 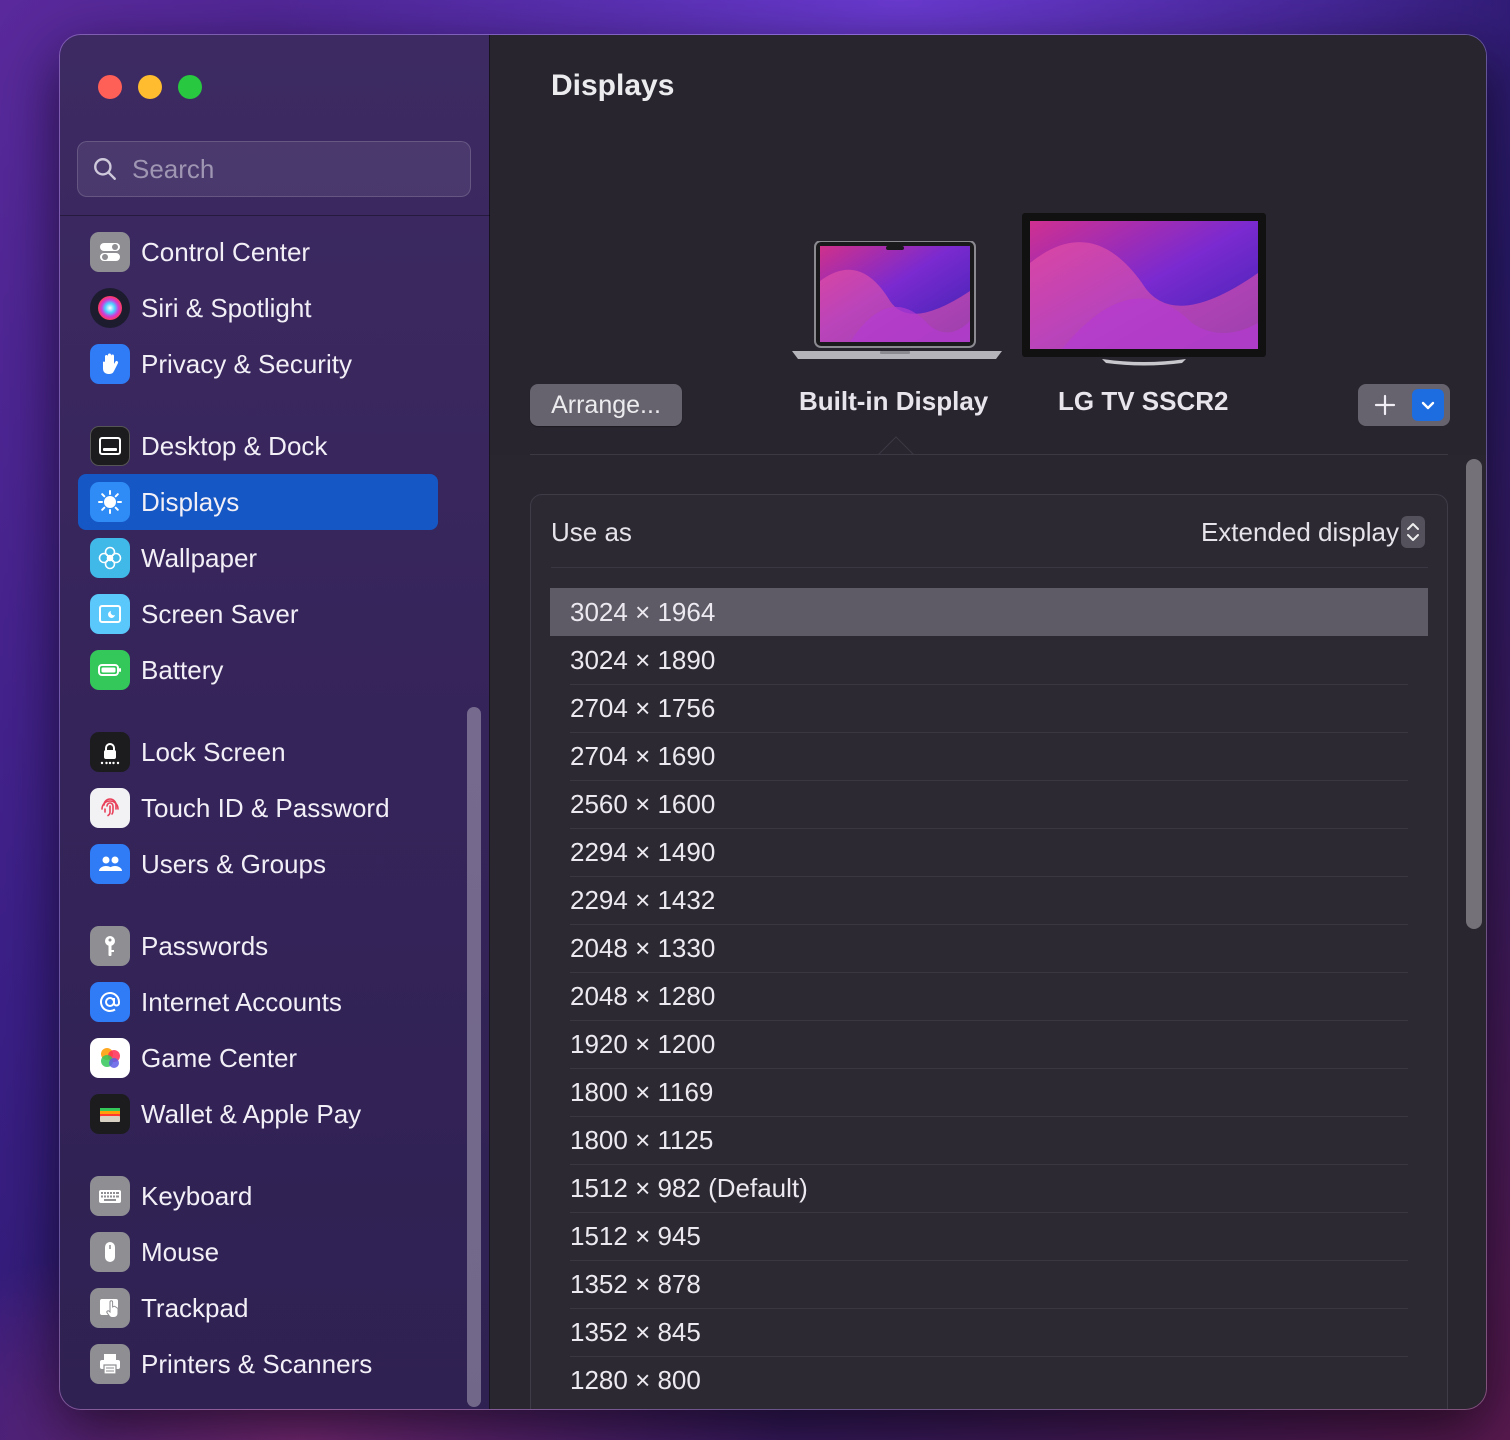 I want to click on sidebar-item-label: Trackpad, so click(x=195, y=1307).